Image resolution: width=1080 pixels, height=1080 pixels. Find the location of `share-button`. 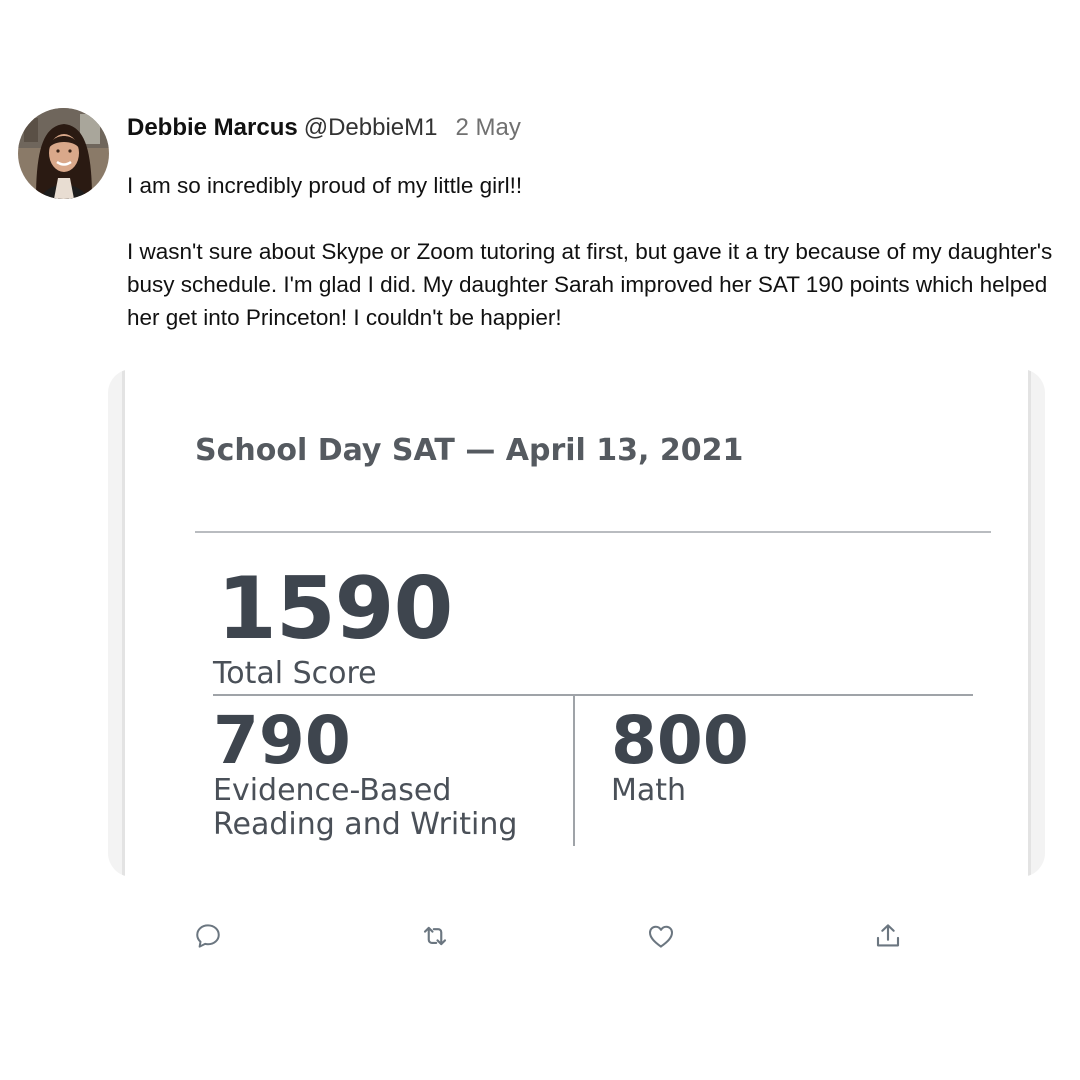

share-button is located at coordinates (888, 936).